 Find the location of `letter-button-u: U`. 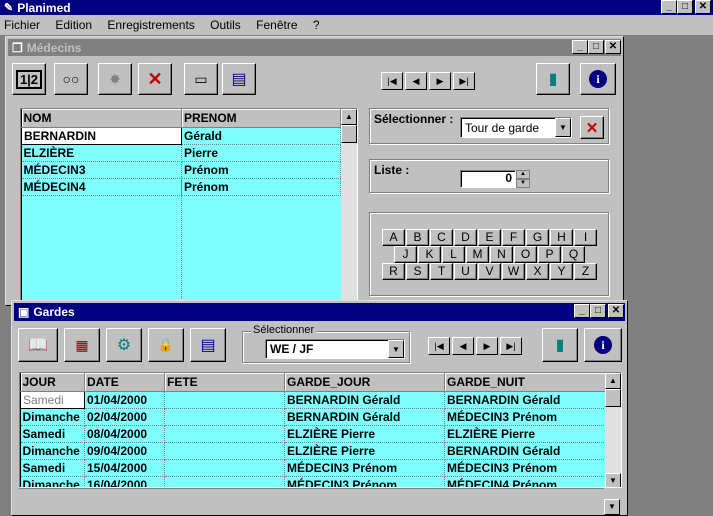

letter-button-u: U is located at coordinates (465, 271).